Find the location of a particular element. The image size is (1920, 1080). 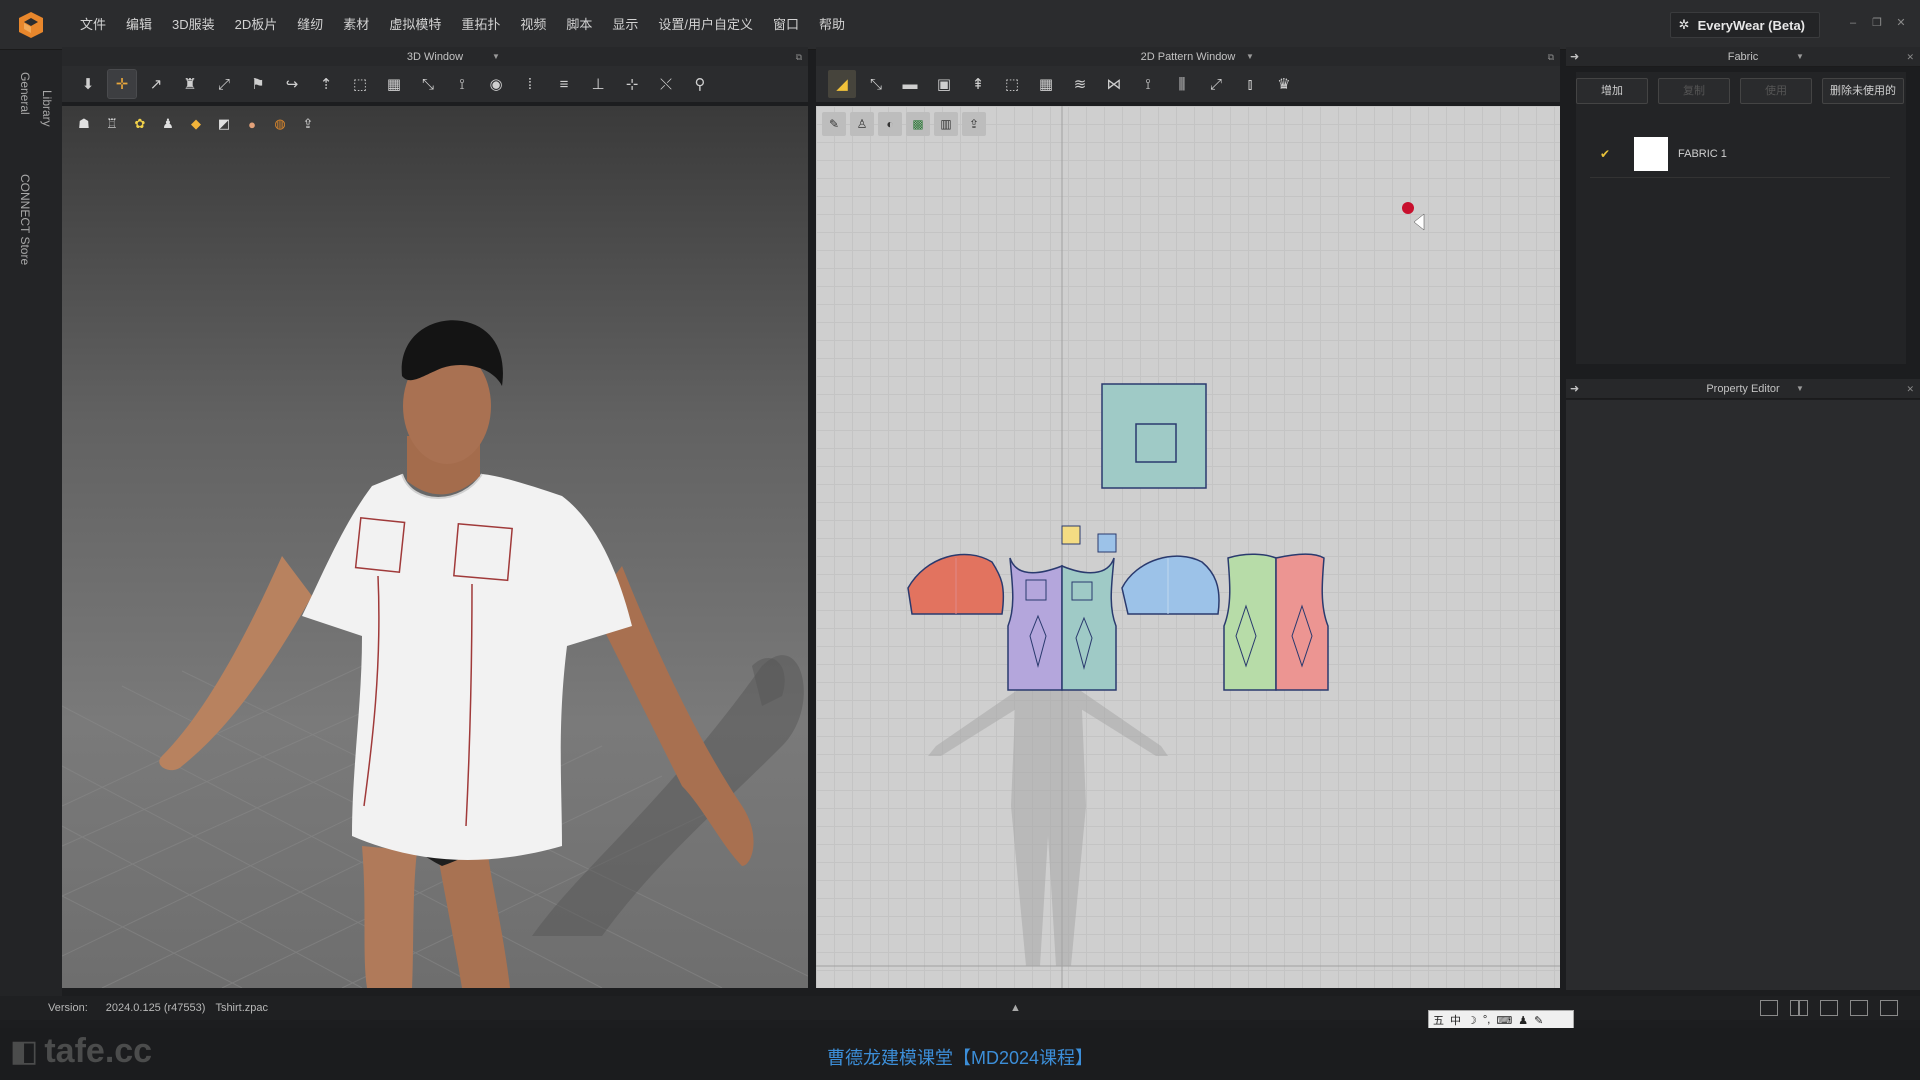

free-sewing-icon: ⋈ is located at coordinates (1114, 84).